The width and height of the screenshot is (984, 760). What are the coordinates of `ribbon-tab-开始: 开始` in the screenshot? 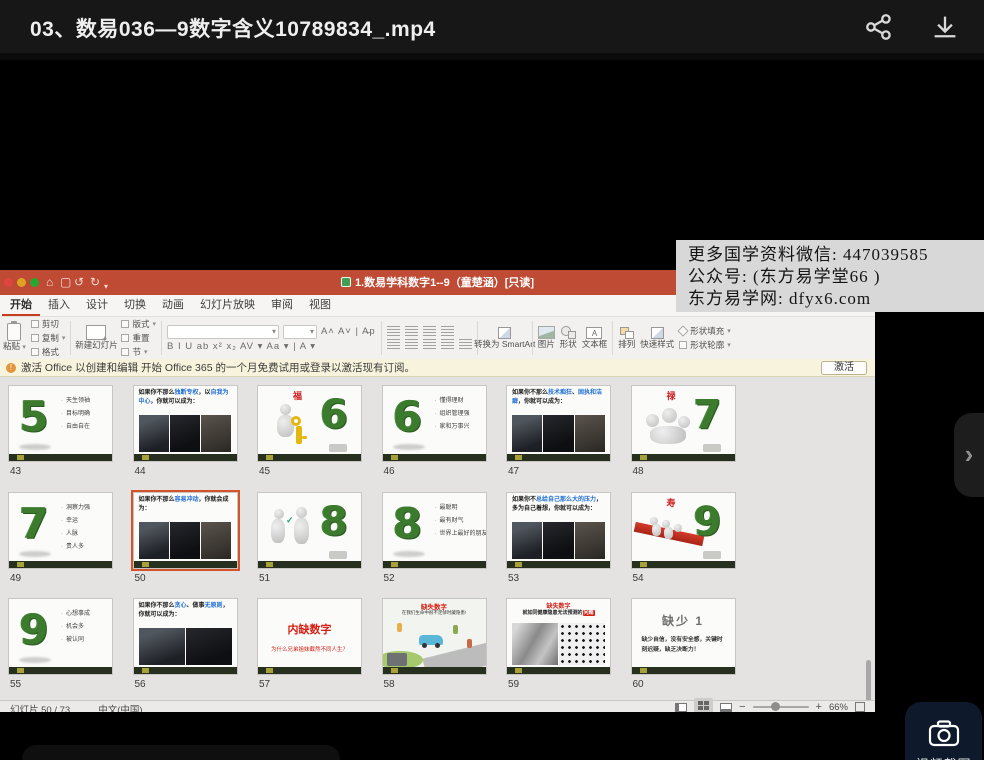 It's located at (21, 304).